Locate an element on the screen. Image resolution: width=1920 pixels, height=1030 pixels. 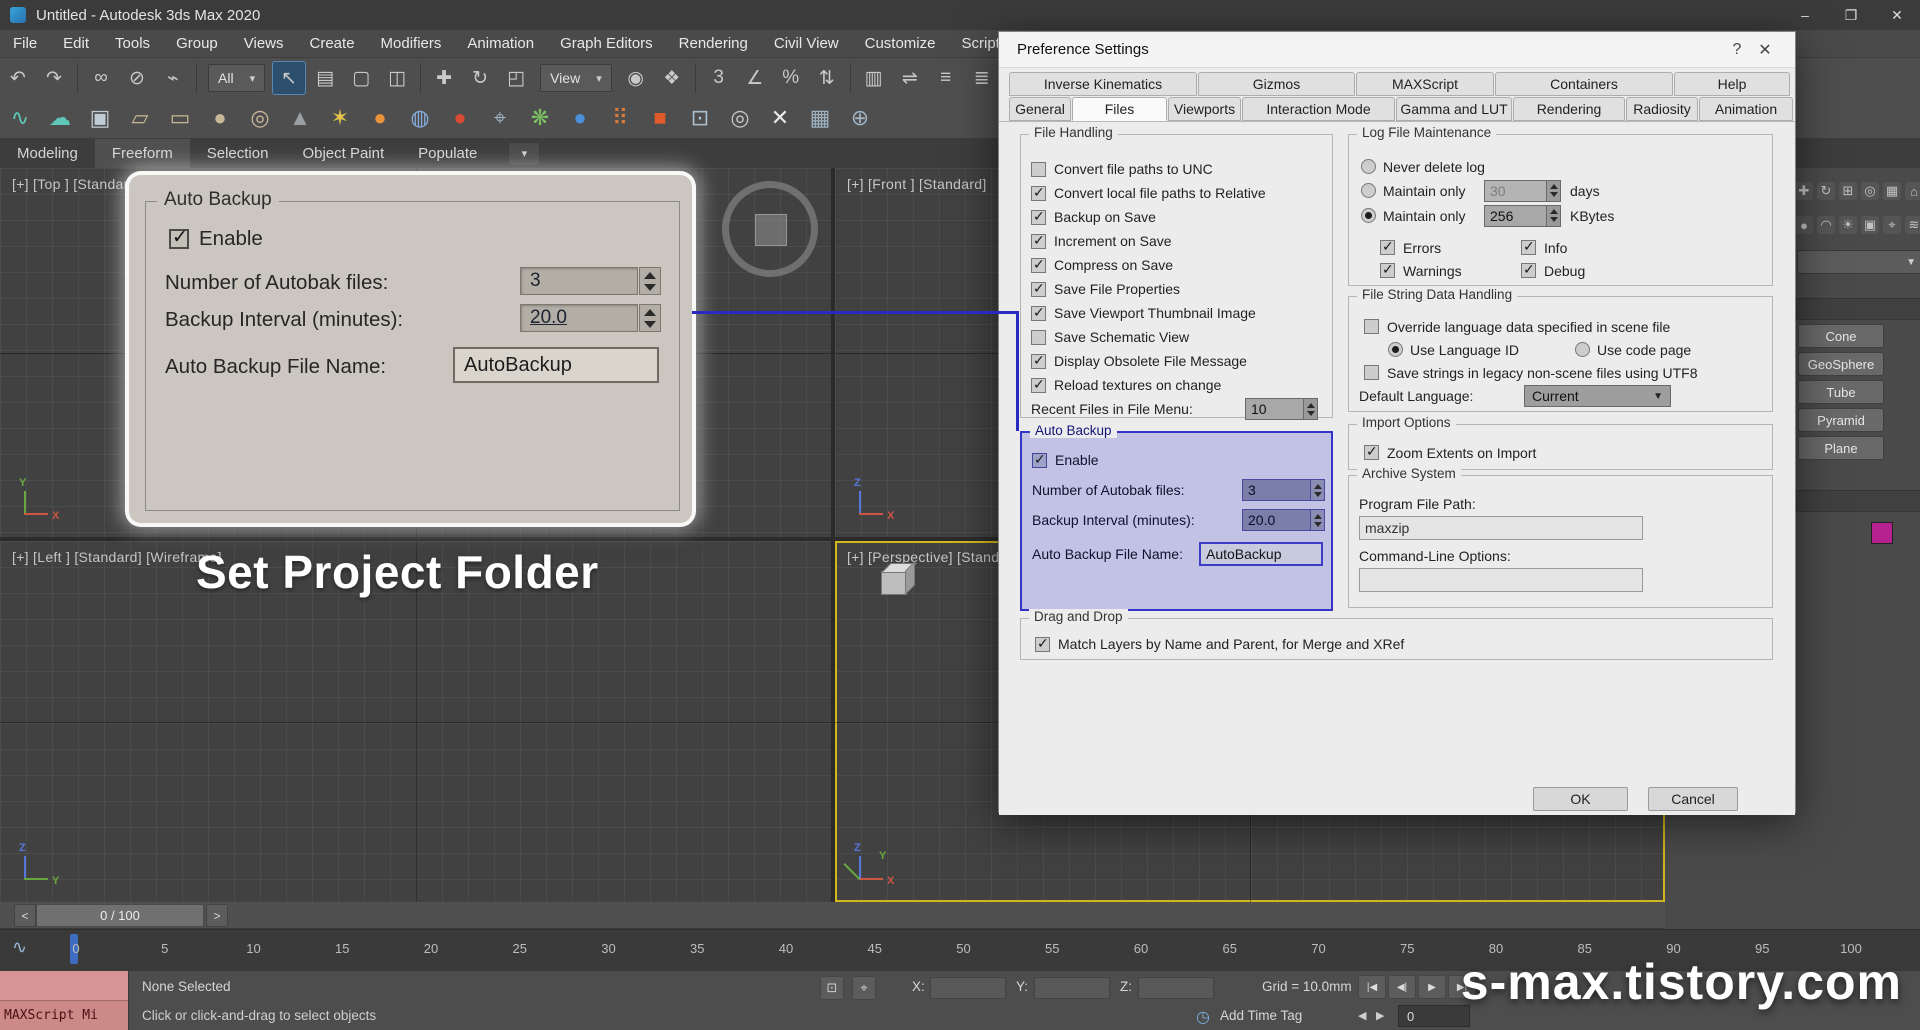
viewport-left-label: [+] [Left ] [Standard] [Wireframe] is located at coordinates (117, 557).